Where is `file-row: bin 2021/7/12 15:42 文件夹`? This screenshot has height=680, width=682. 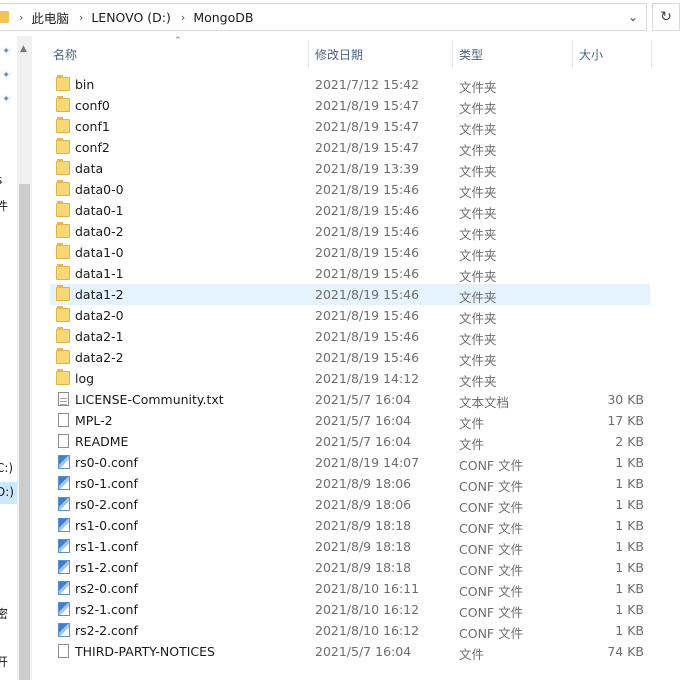 file-row: bin 2021/7/12 15:42 文件夹 is located at coordinates (350, 84).